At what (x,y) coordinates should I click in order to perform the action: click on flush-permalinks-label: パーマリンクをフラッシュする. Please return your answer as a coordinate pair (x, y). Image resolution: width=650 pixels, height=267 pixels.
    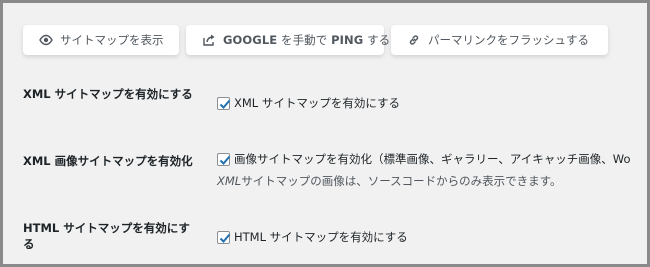
    Looking at the image, I should click on (508, 40).